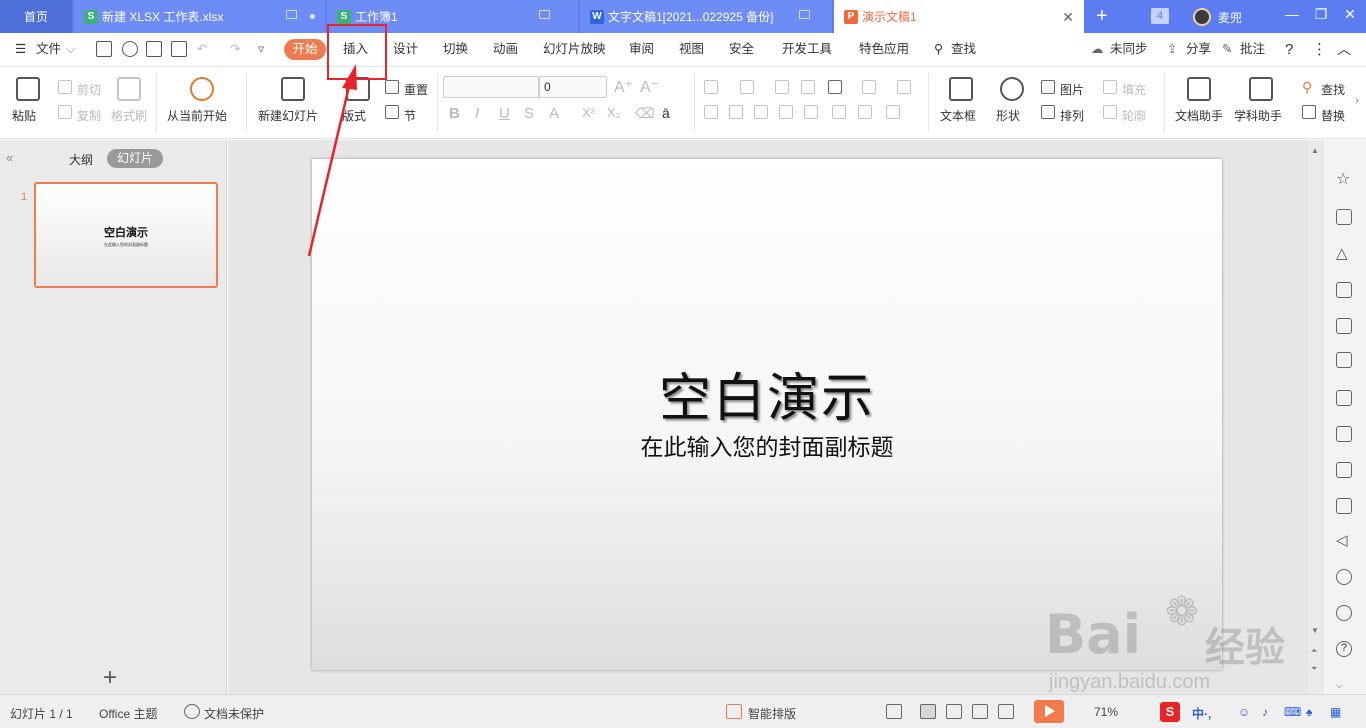  Describe the element at coordinates (1344, 613) in the screenshot. I see `history-icon` at that location.